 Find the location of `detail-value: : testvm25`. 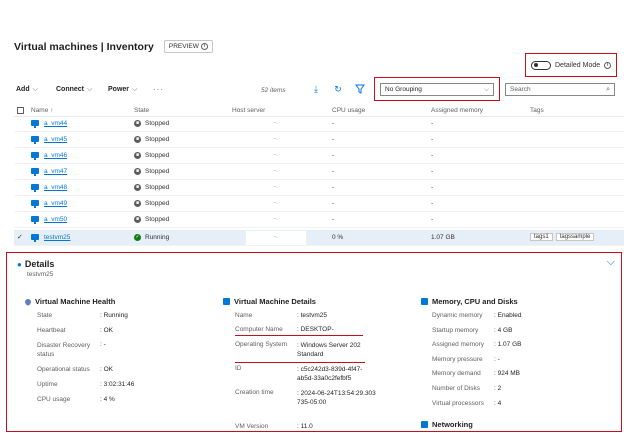

detail-value: : testvm25 is located at coordinates (312, 315).